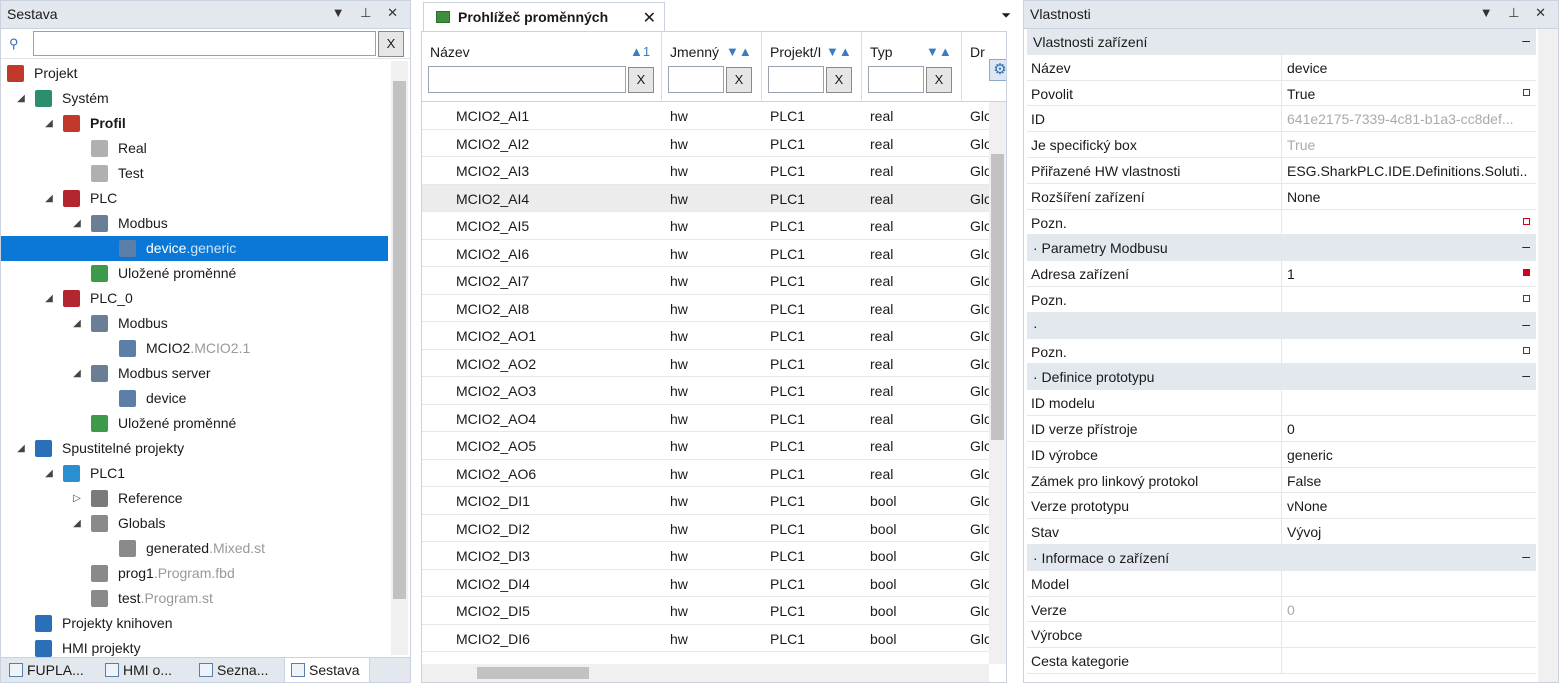  I want to click on grid-column-header: Název ▲1 X, so click(542, 67).